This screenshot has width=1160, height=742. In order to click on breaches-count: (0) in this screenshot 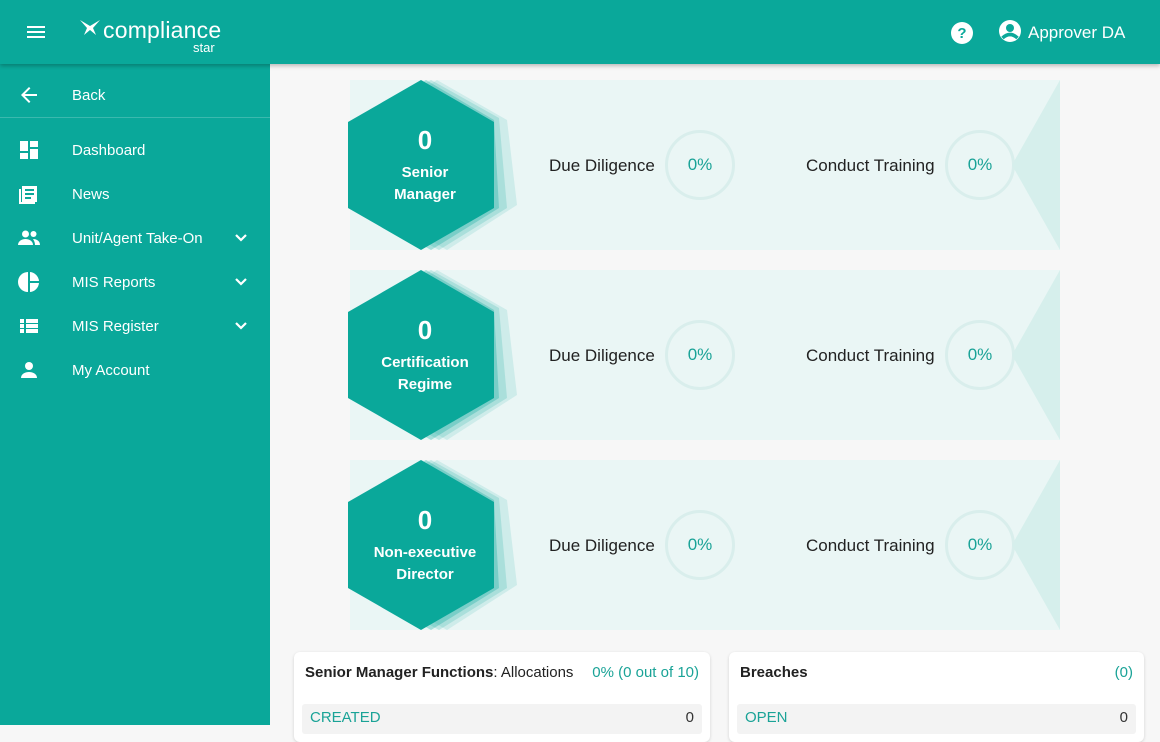, I will do `click(1124, 672)`.